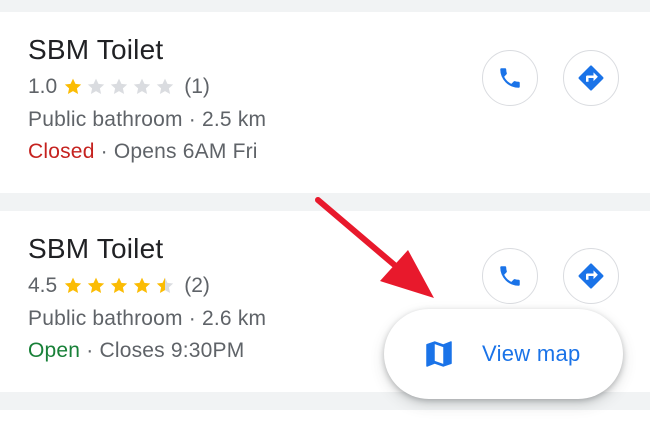 This screenshot has width=650, height=423. I want to click on review-count: (1), so click(197, 86).